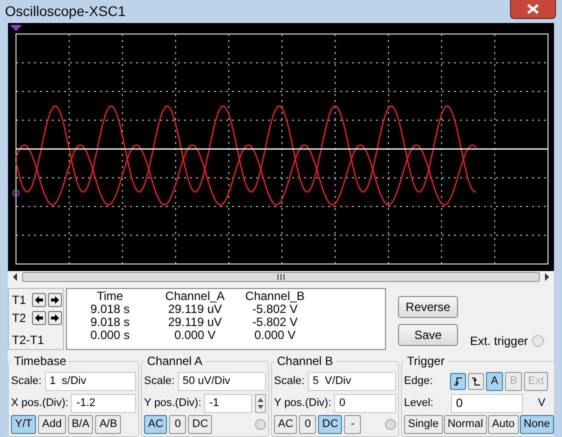 The image size is (562, 437). I want to click on group-title: Timebase, so click(40, 361).